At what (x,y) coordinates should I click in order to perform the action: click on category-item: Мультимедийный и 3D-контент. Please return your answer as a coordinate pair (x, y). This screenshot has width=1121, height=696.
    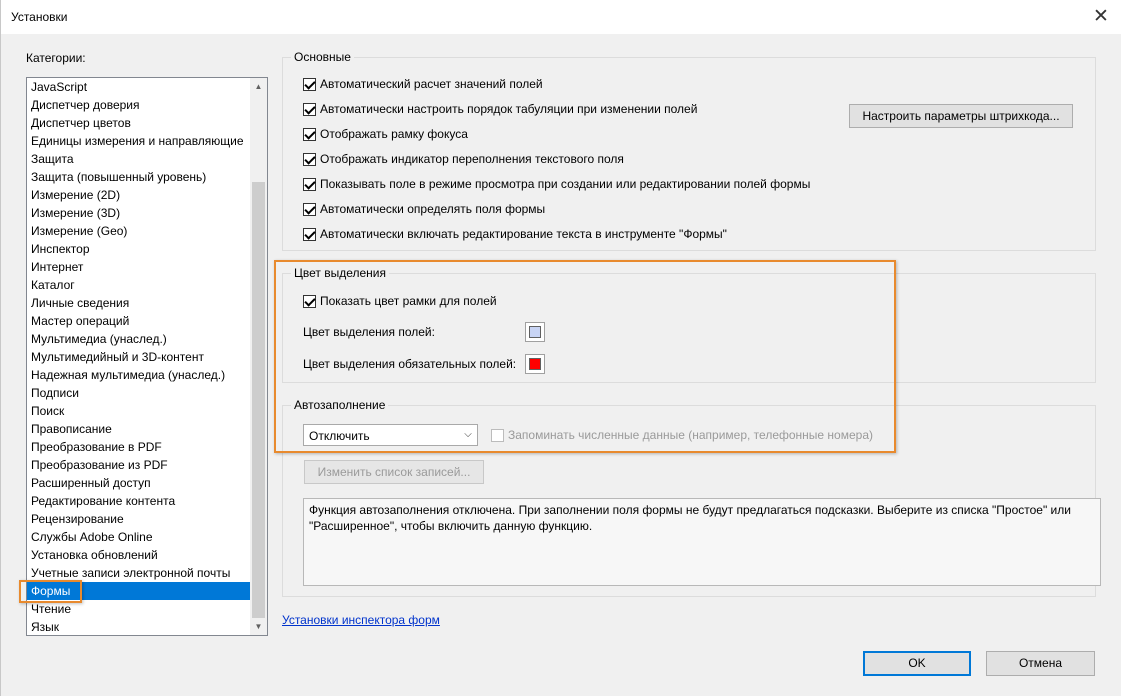
    Looking at the image, I should click on (139, 357).